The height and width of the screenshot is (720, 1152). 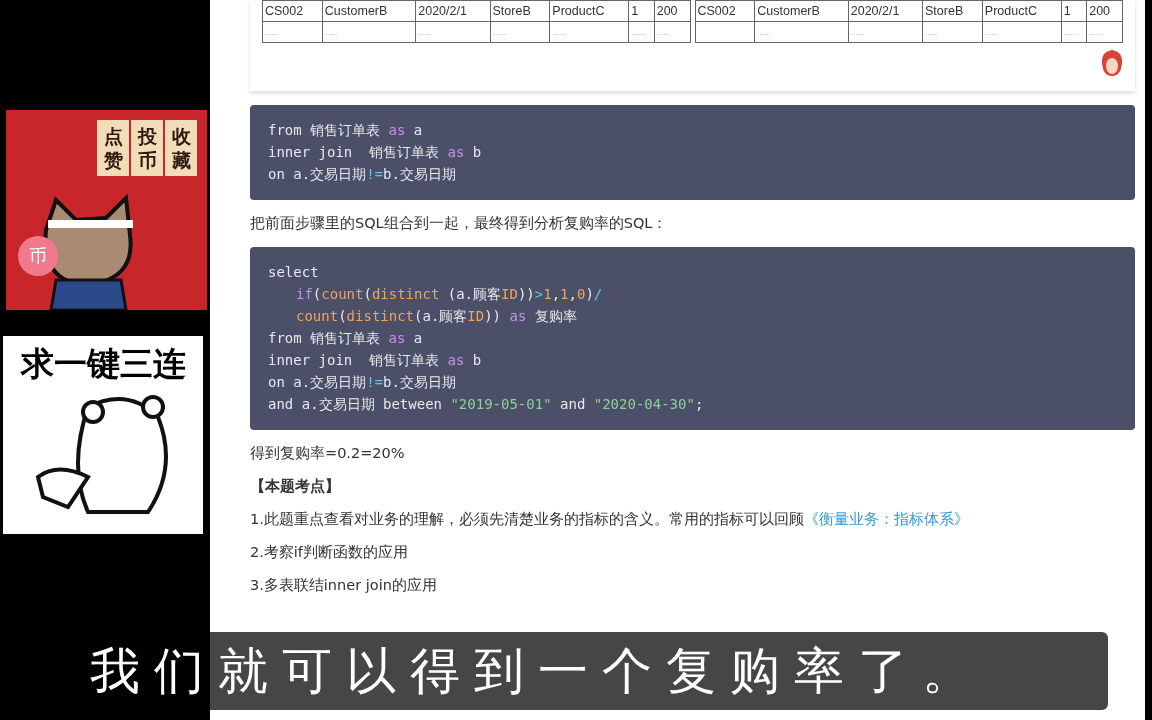 I want to click on subtitle: 我们就可以得到一个复购率了。, so click(x=599, y=671).